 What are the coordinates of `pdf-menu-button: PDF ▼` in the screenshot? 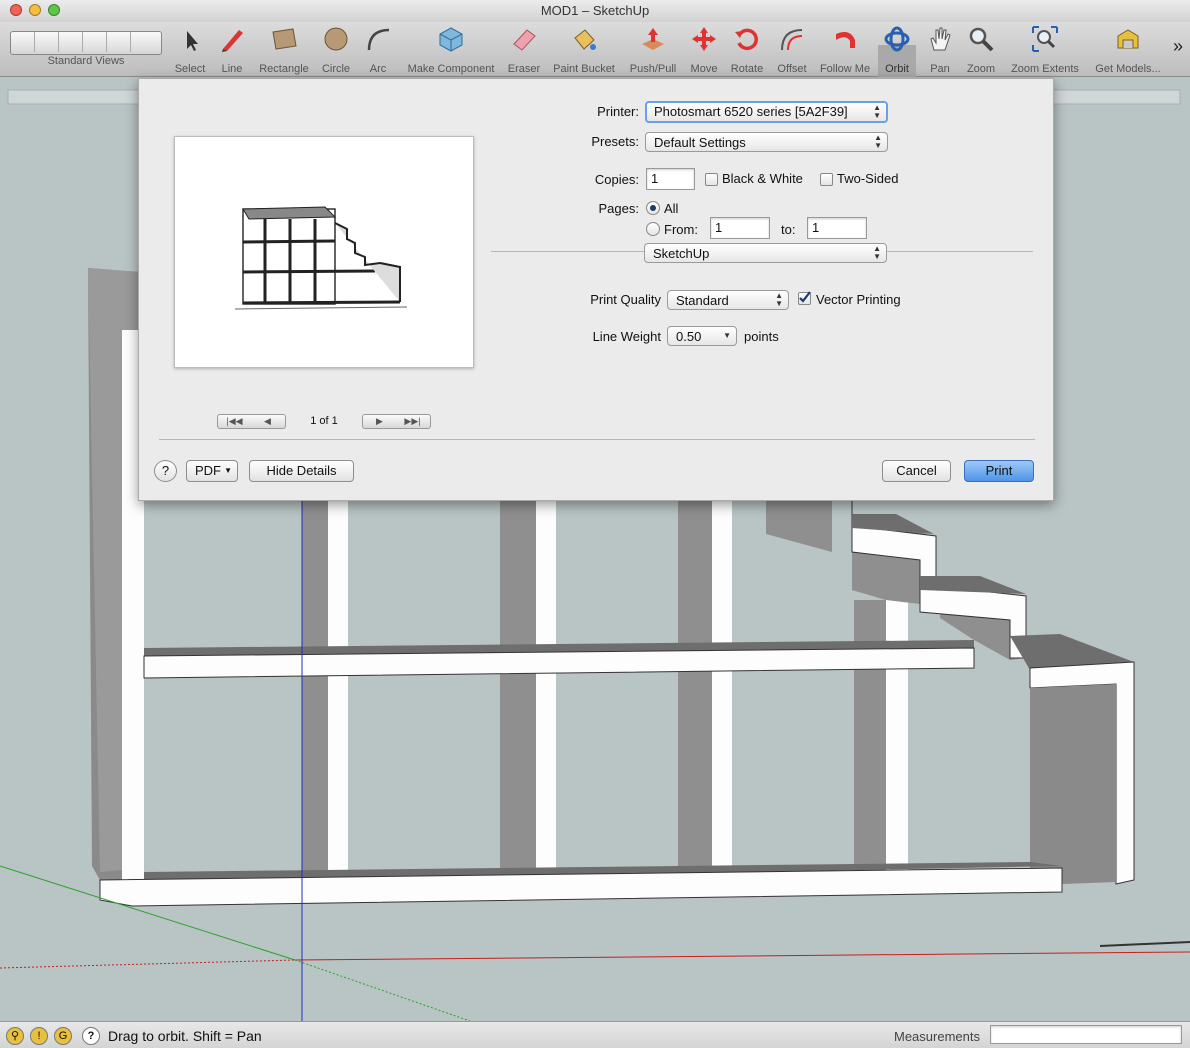 It's located at (212, 471).